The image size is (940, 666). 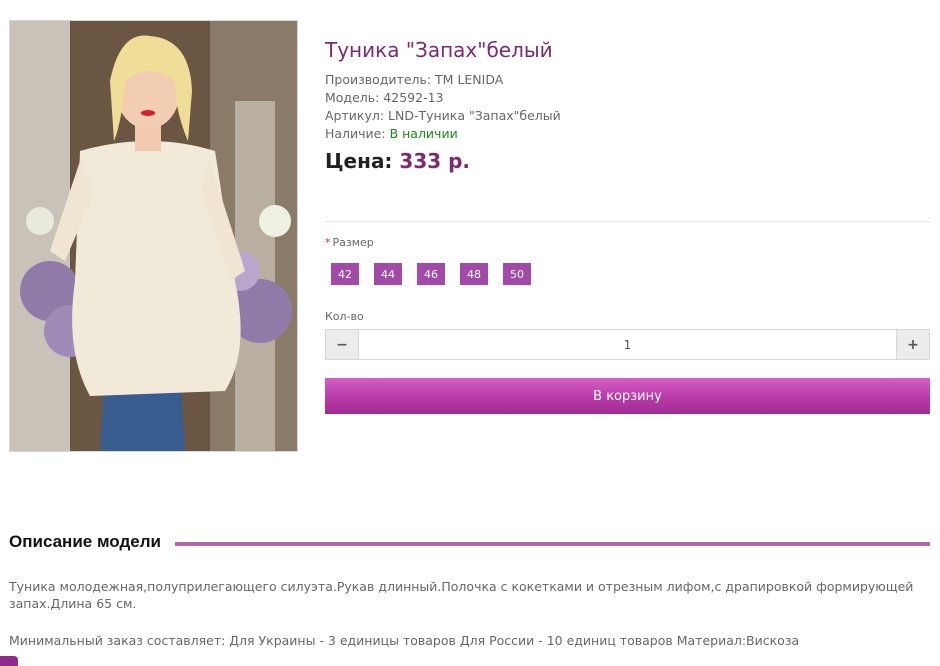 What do you see at coordinates (344, 316) in the screenshot?
I see `quantity-label: Кол-во` at bounding box center [344, 316].